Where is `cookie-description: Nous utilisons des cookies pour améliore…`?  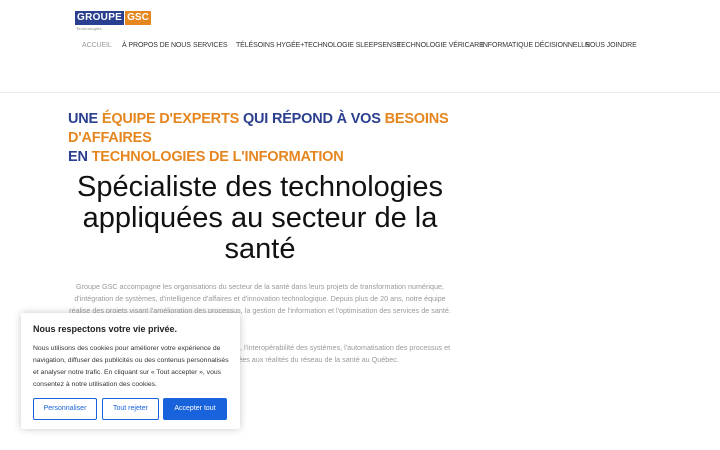
cookie-description: Nous utilisons des cookies pour améliore… is located at coordinates (131, 367).